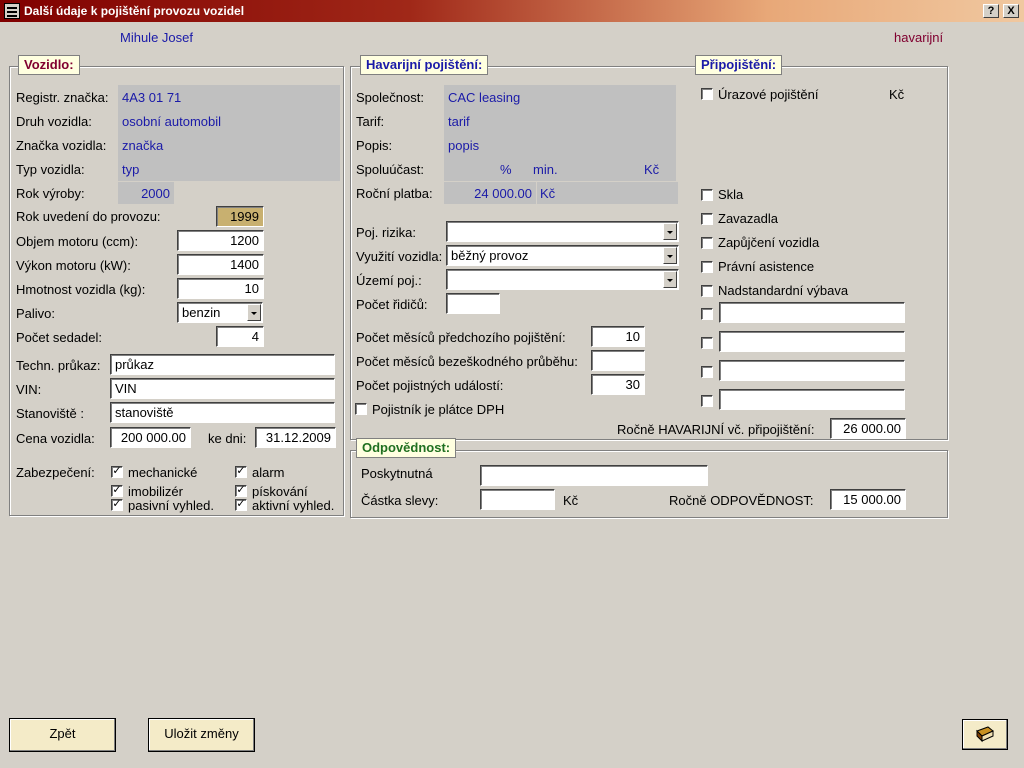  I want to click on rocne-havarijni-input: 26 000.00, so click(868, 428).